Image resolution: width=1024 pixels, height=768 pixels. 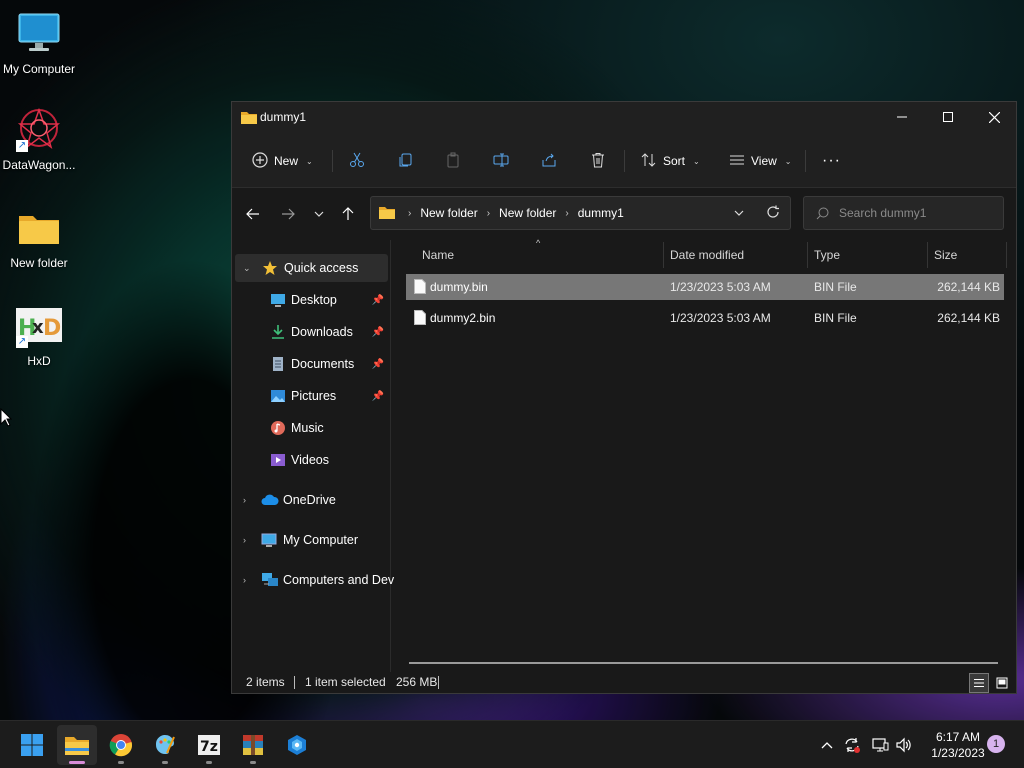 I want to click on desktop-icon-hxd: H x D ↗ HxD, so click(x=39, y=334).